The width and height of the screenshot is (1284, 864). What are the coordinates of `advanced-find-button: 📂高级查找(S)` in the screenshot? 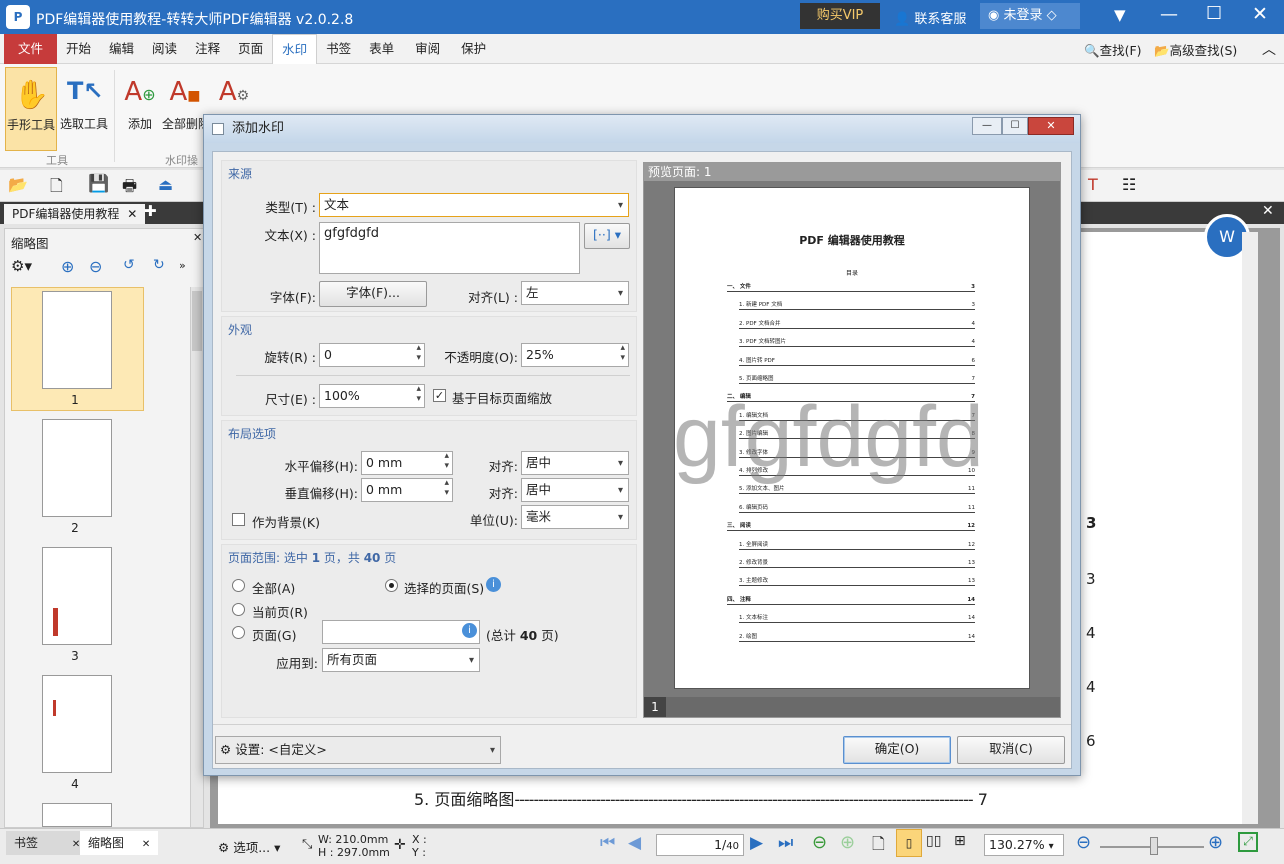 It's located at (1195, 49).